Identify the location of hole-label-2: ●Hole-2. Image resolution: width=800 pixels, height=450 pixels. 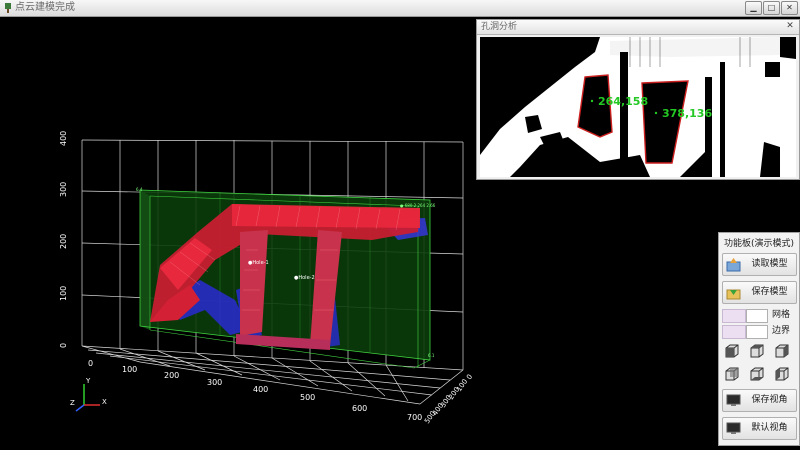
(304, 278).